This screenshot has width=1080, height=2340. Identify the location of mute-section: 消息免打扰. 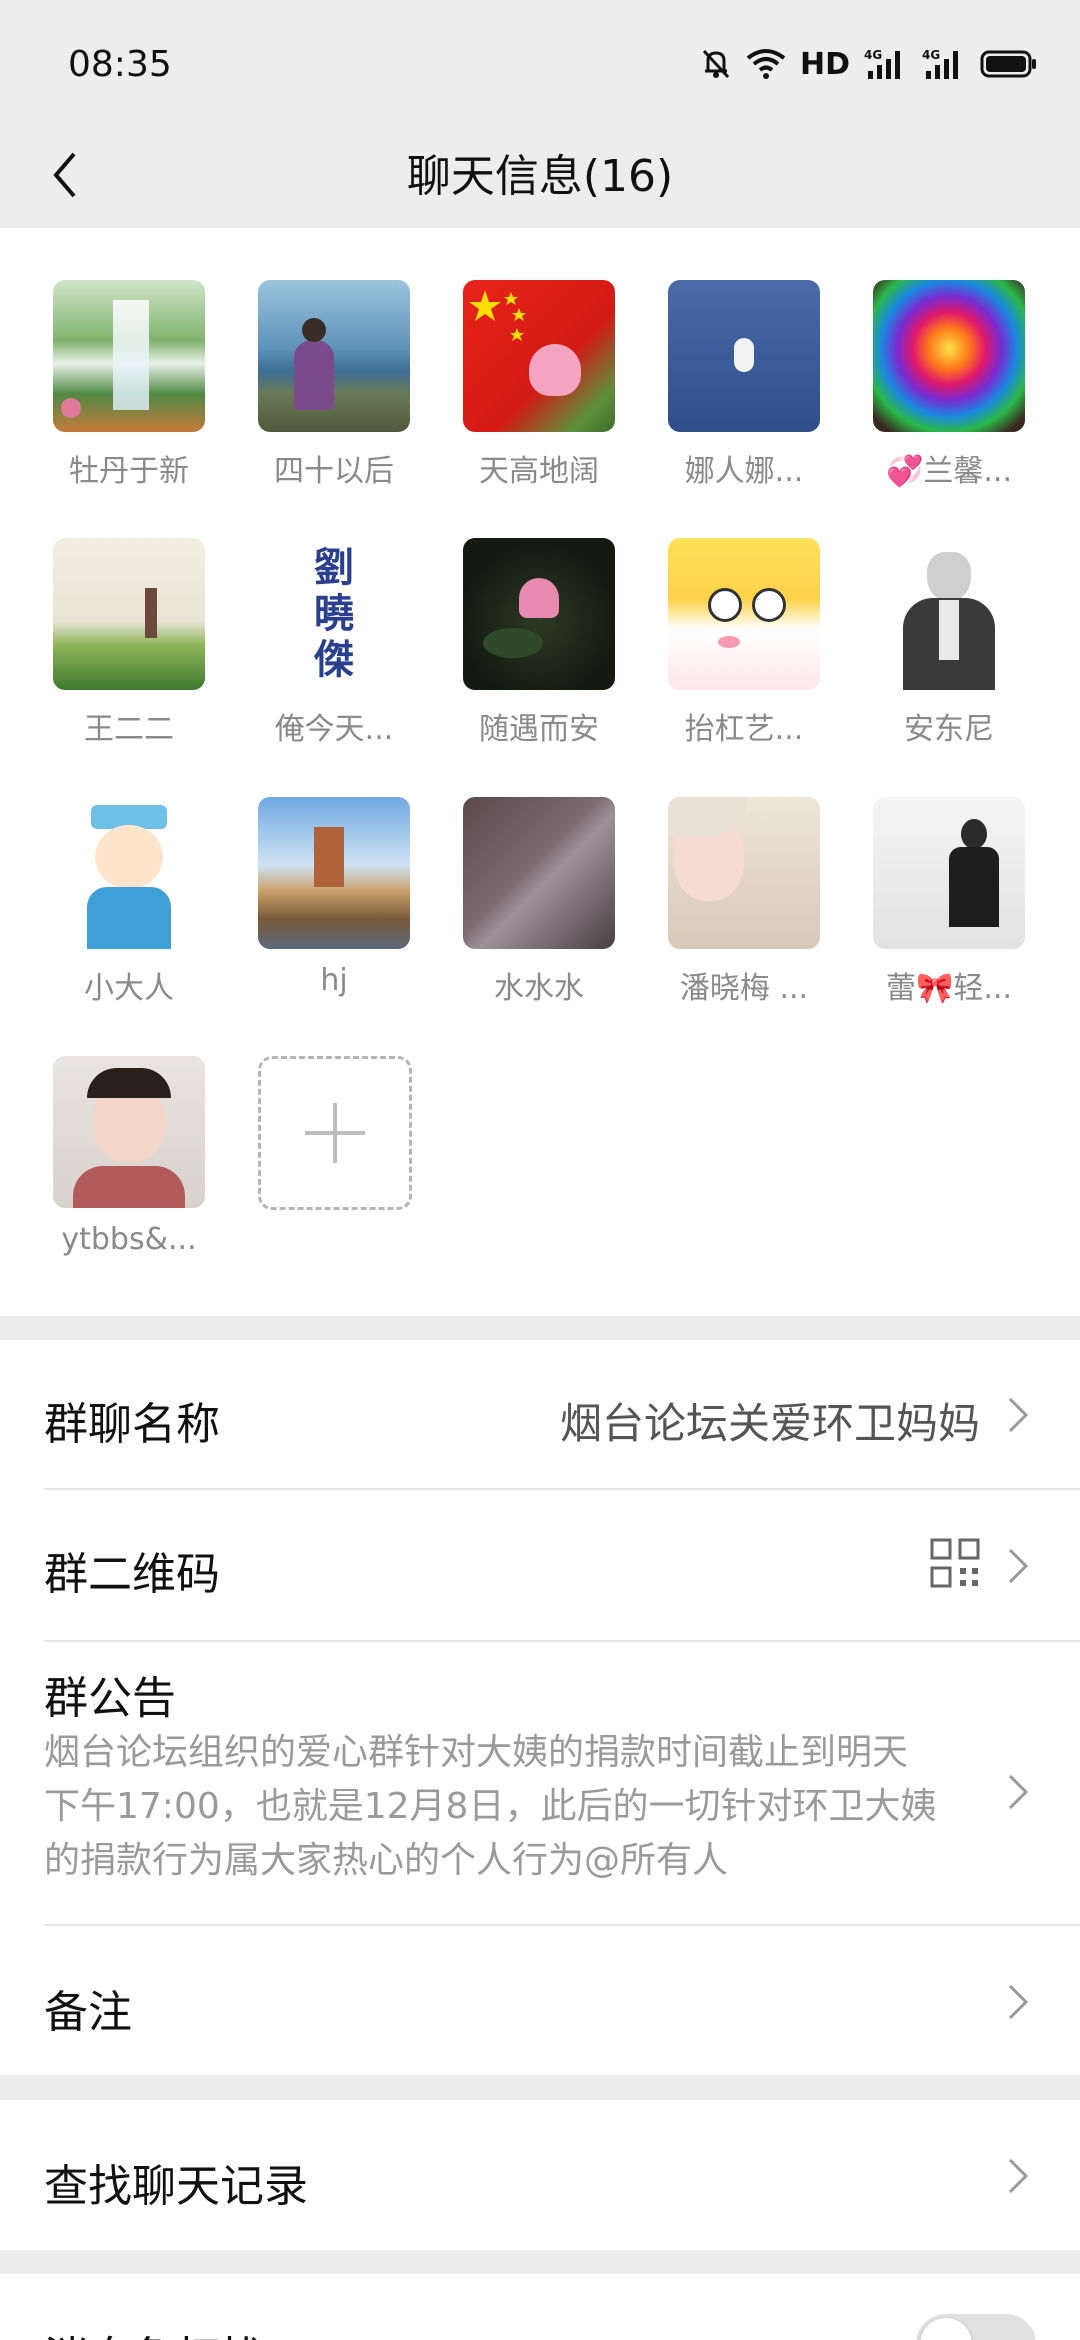
(540, 2307).